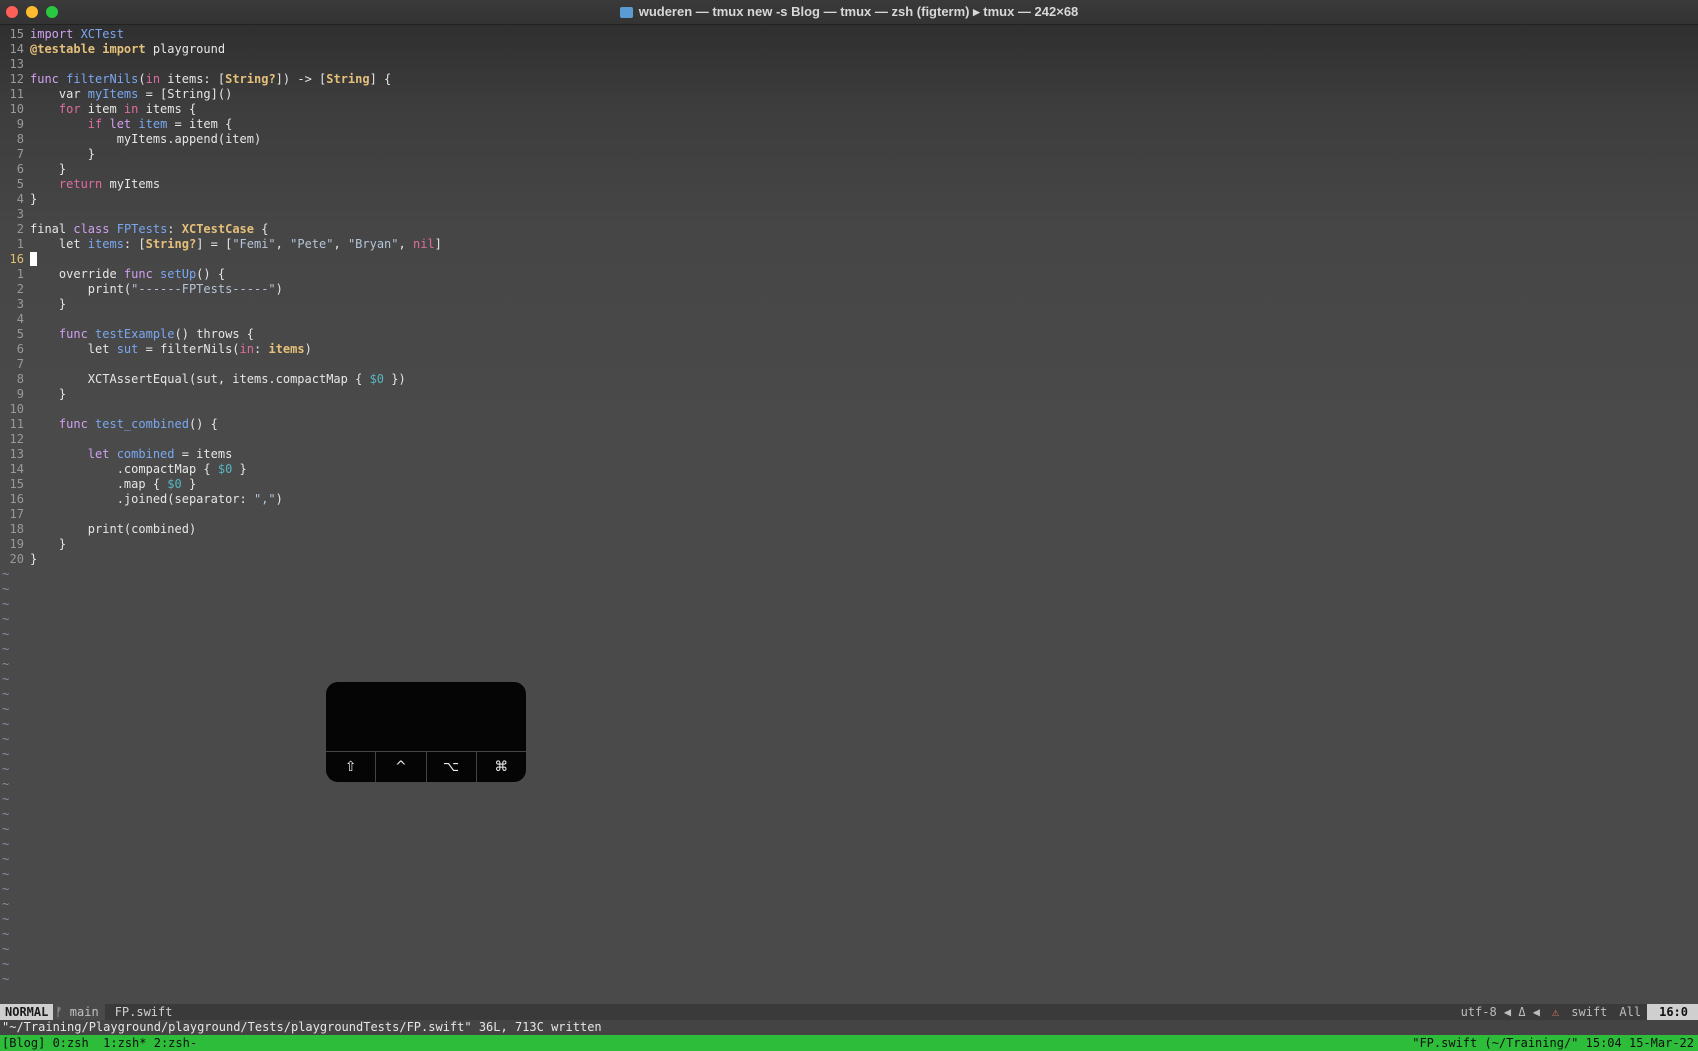  Describe the element at coordinates (16, 484) in the screenshot. I see `line-number: 15` at that location.